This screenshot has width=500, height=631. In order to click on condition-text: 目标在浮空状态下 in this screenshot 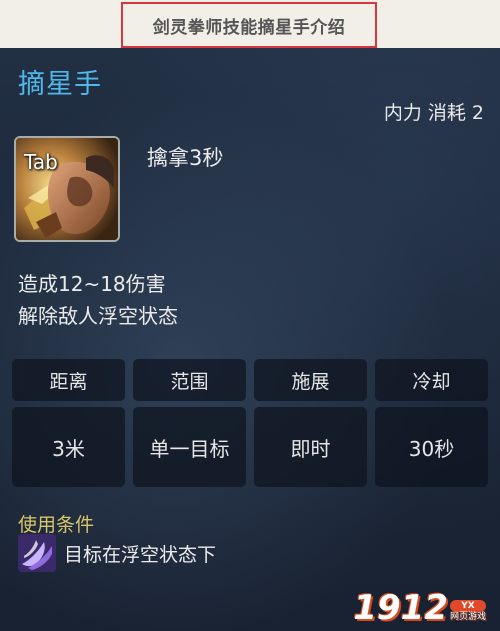, I will do `click(140, 555)`.